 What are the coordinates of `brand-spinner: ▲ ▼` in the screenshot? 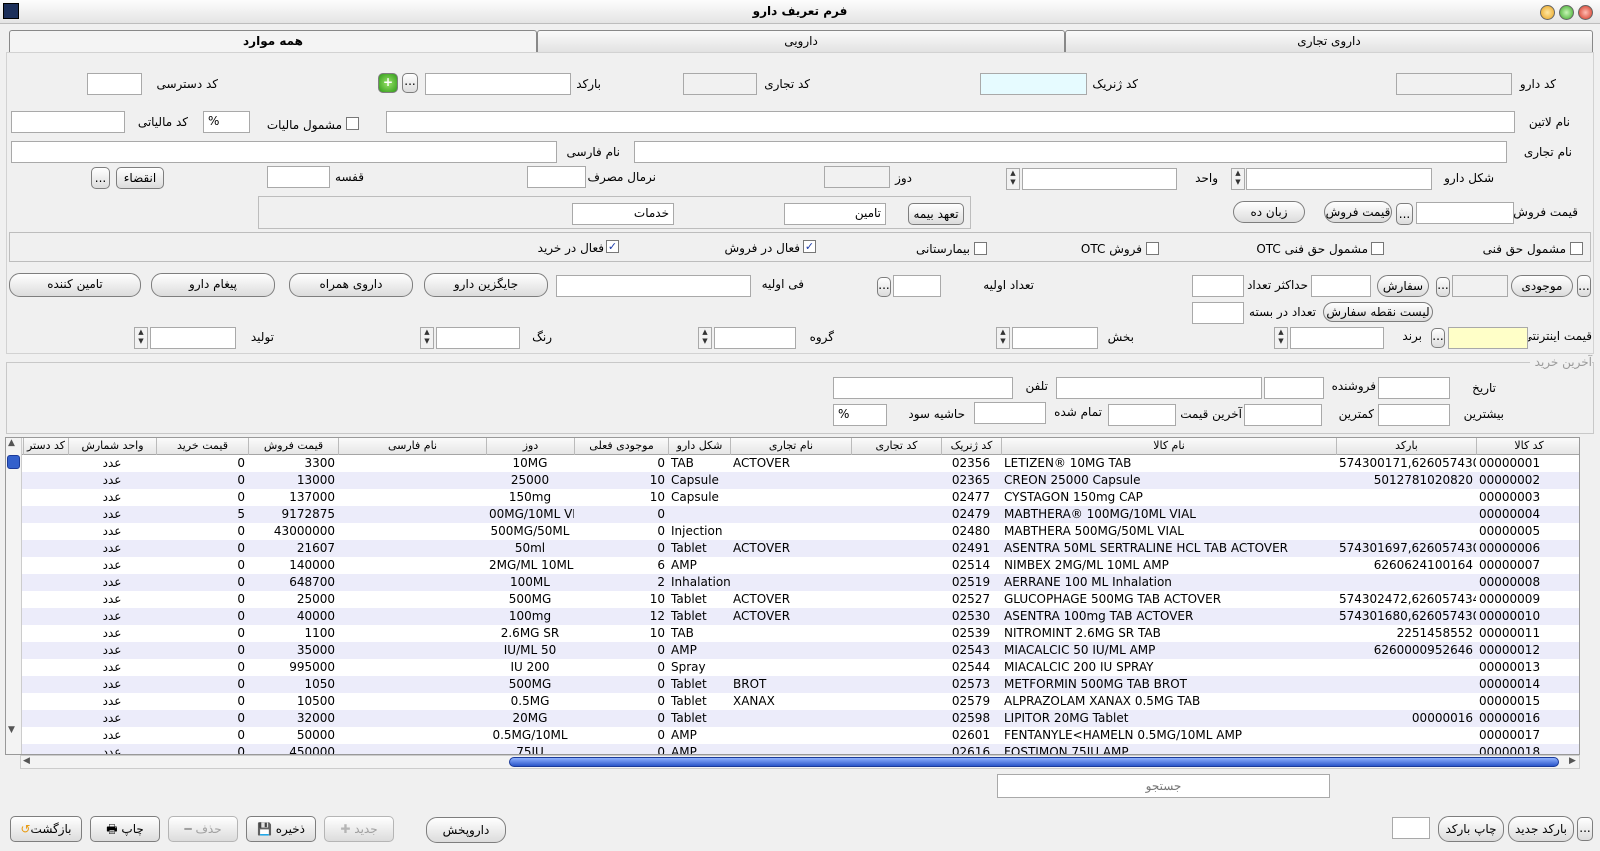 It's located at (1281, 338).